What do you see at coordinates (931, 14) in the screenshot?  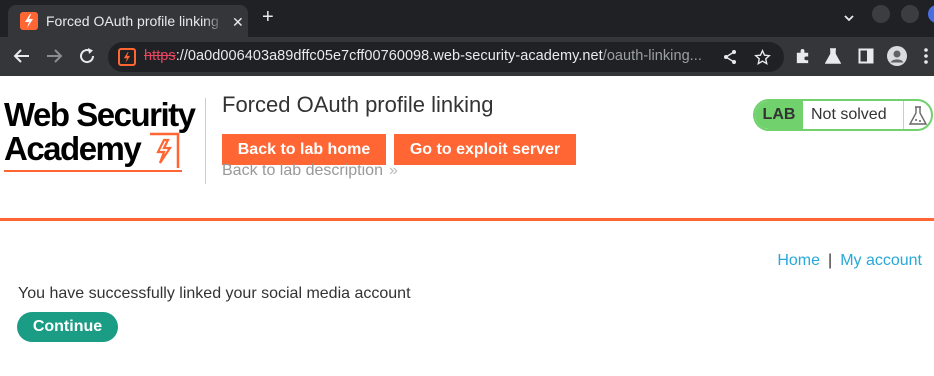 I see `close-window-button` at bounding box center [931, 14].